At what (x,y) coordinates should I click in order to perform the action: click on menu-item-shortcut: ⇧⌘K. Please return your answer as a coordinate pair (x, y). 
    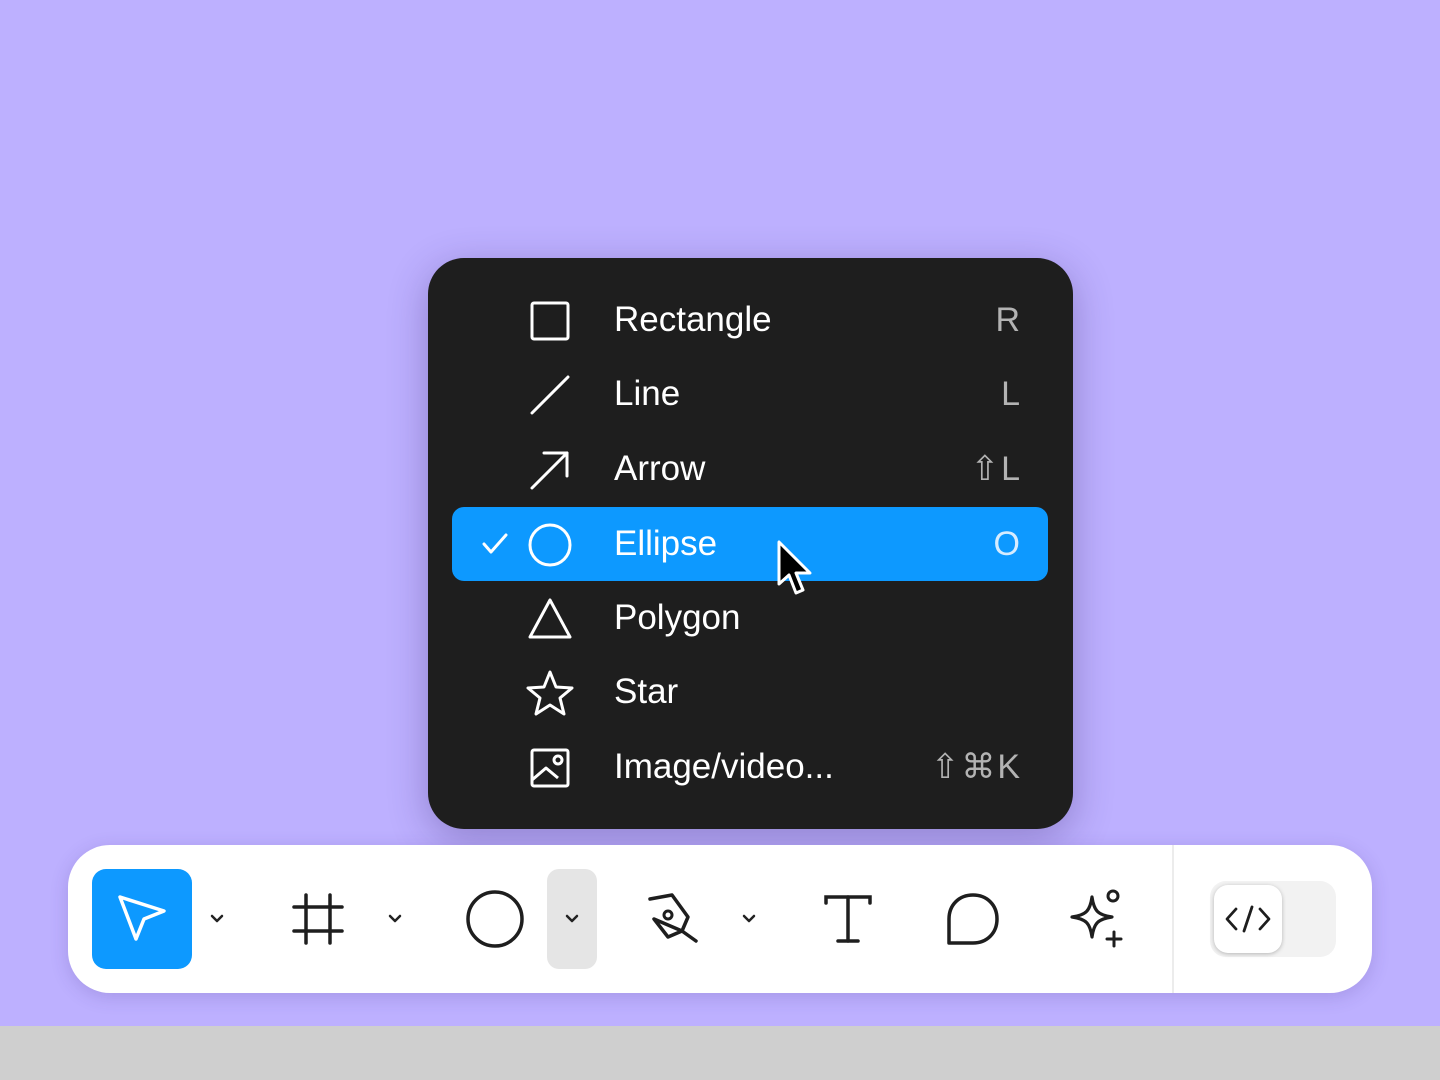
    Looking at the image, I should click on (976, 767).